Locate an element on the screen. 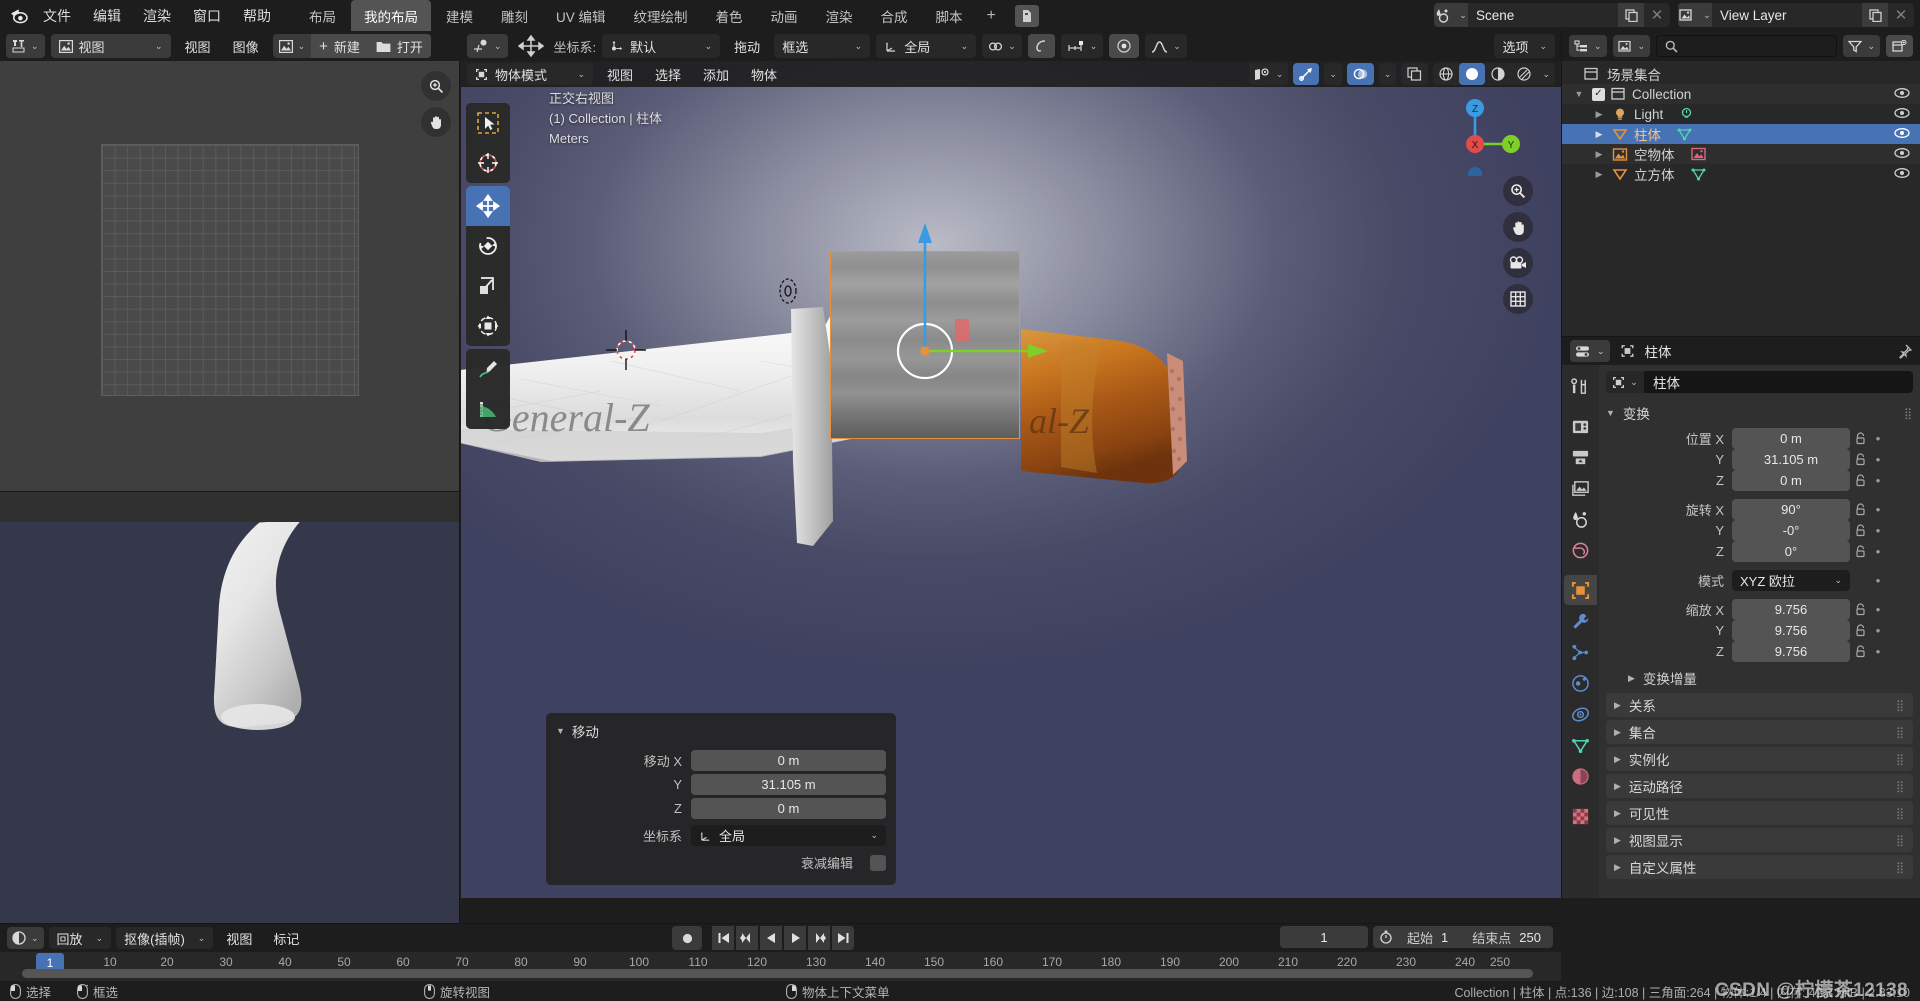  workspace-tab-modeling: 建模 is located at coordinates (459, 15).